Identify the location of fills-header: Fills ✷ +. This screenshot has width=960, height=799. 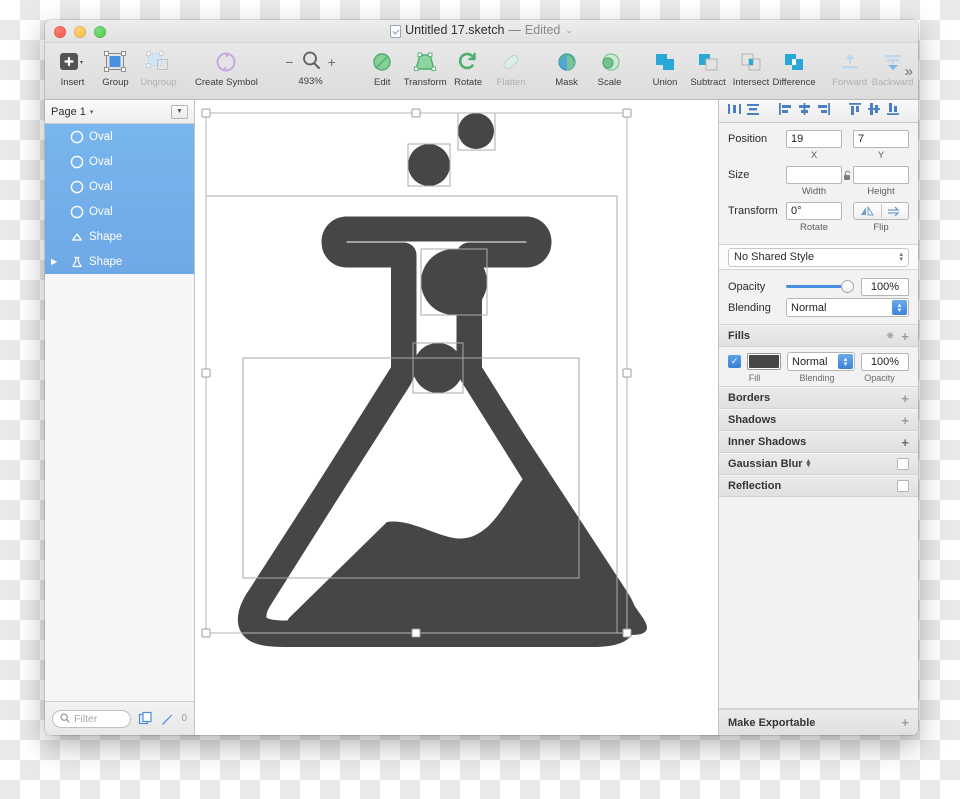
(818, 336).